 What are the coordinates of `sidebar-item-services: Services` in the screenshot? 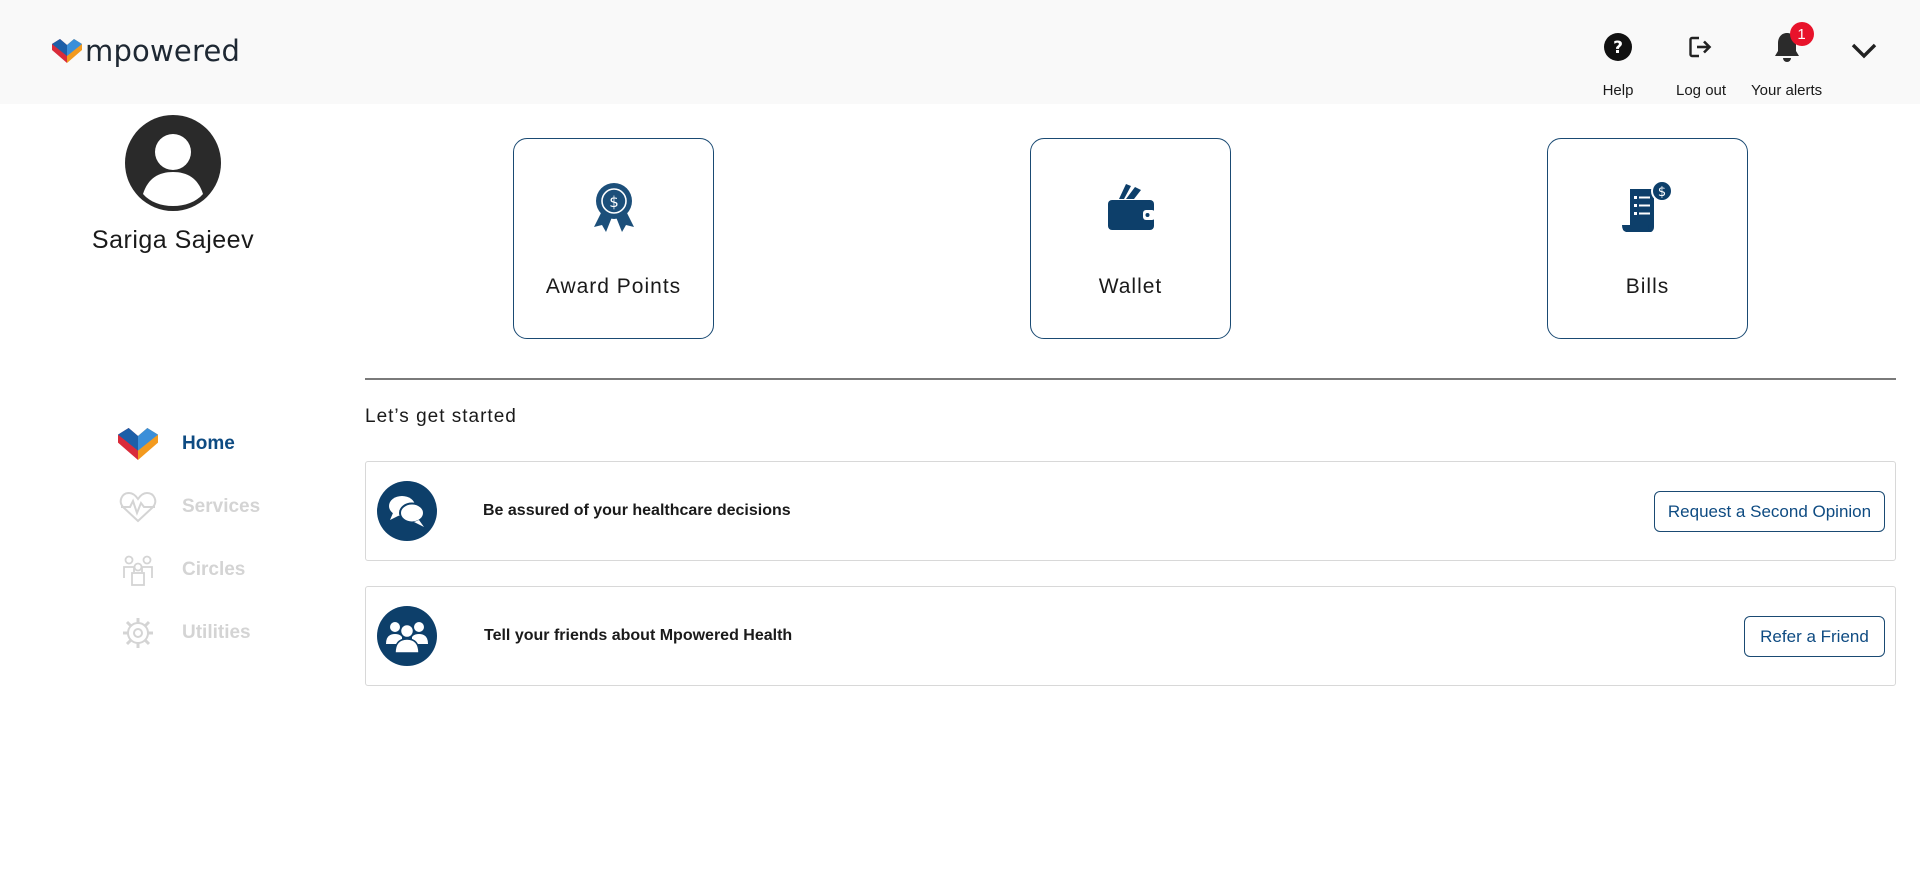 It's located at (218, 506).